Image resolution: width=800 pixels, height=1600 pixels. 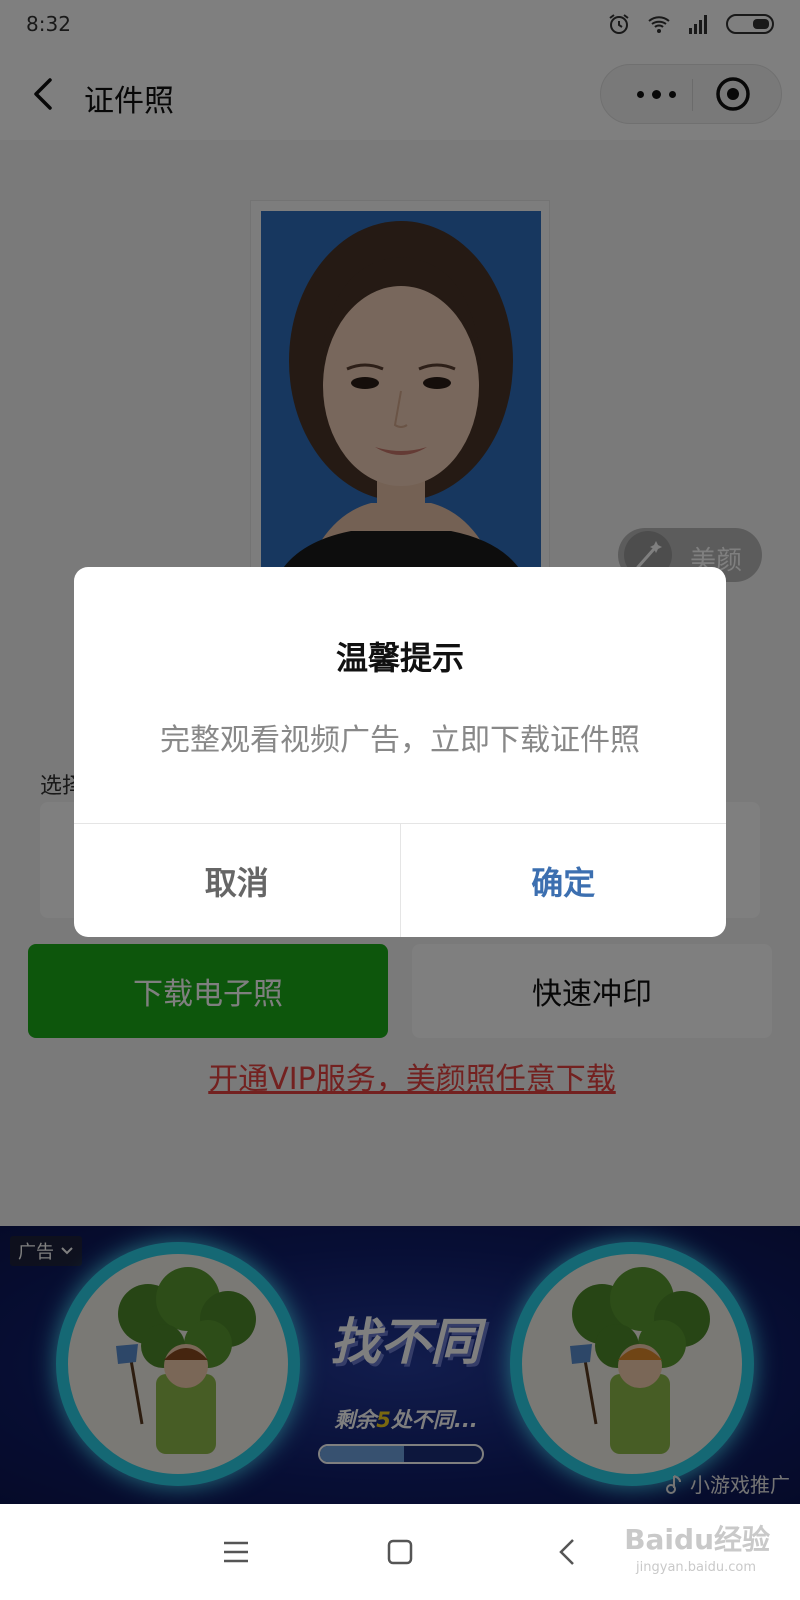 I want to click on dialog-title: 温馨提示, so click(x=399, y=658).